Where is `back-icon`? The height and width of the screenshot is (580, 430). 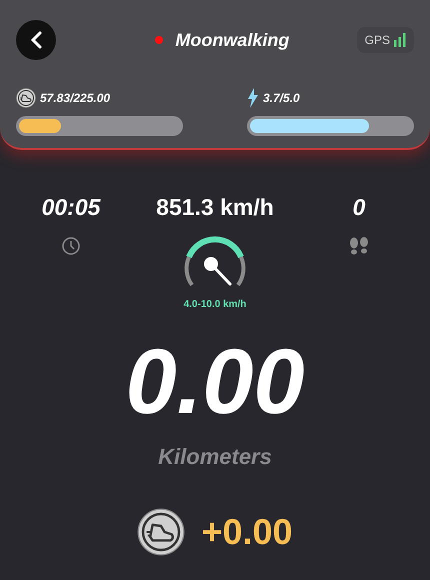 back-icon is located at coordinates (36, 40).